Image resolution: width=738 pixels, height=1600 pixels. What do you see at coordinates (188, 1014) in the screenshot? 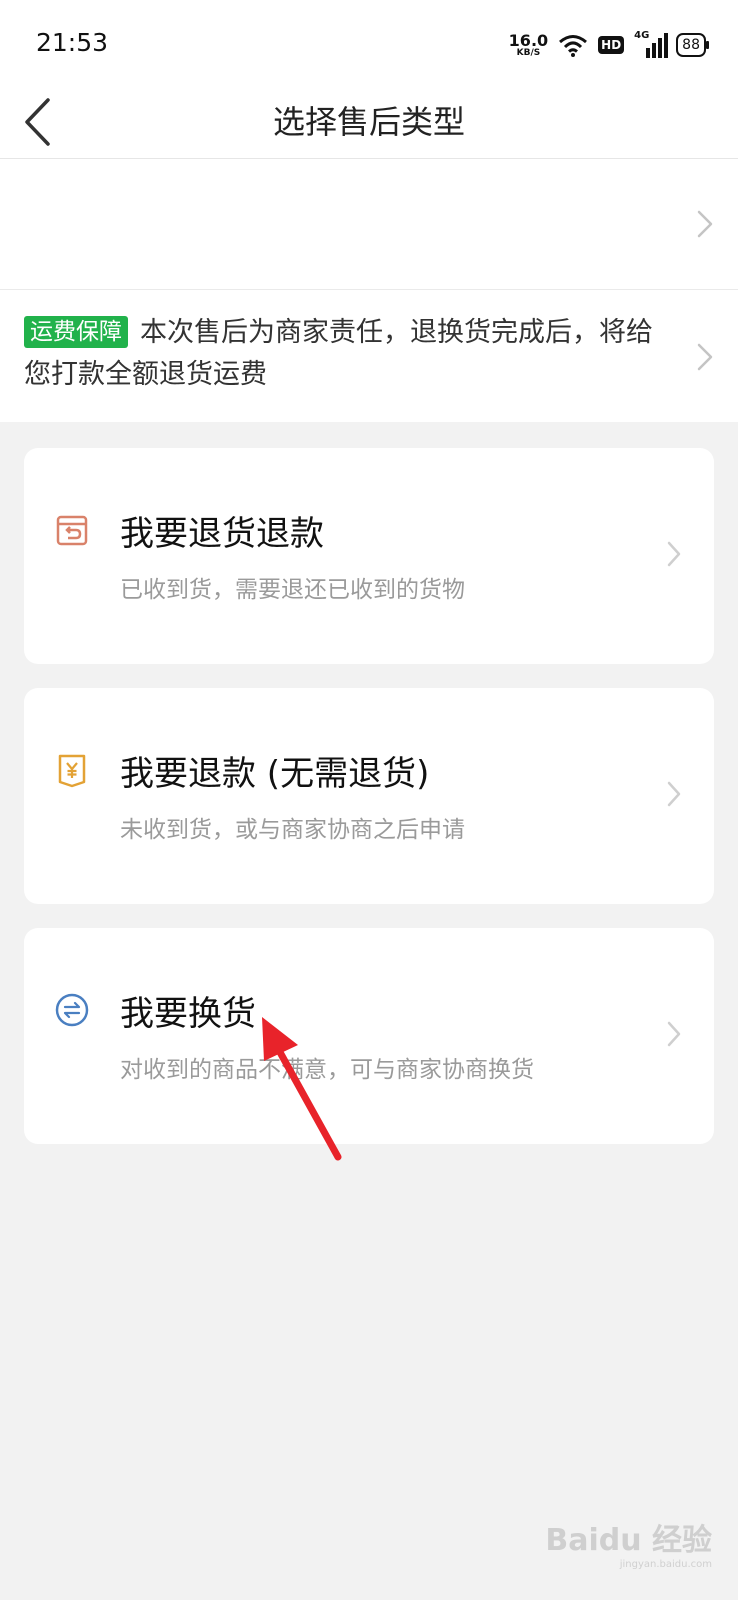
I see `option-title: 我要换货` at bounding box center [188, 1014].